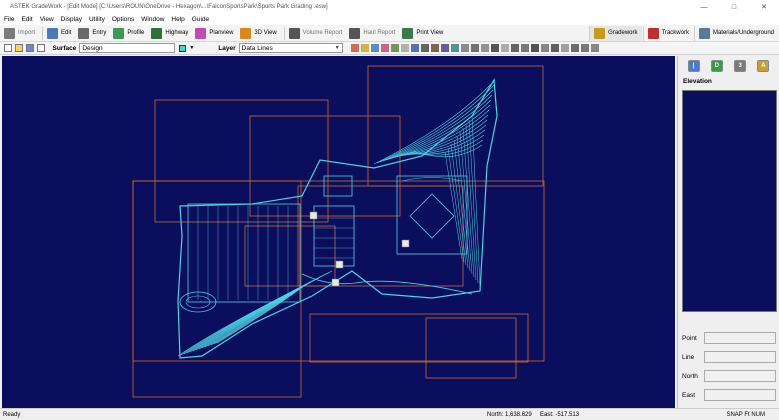  I want to click on minimize-button: —, so click(704, 7).